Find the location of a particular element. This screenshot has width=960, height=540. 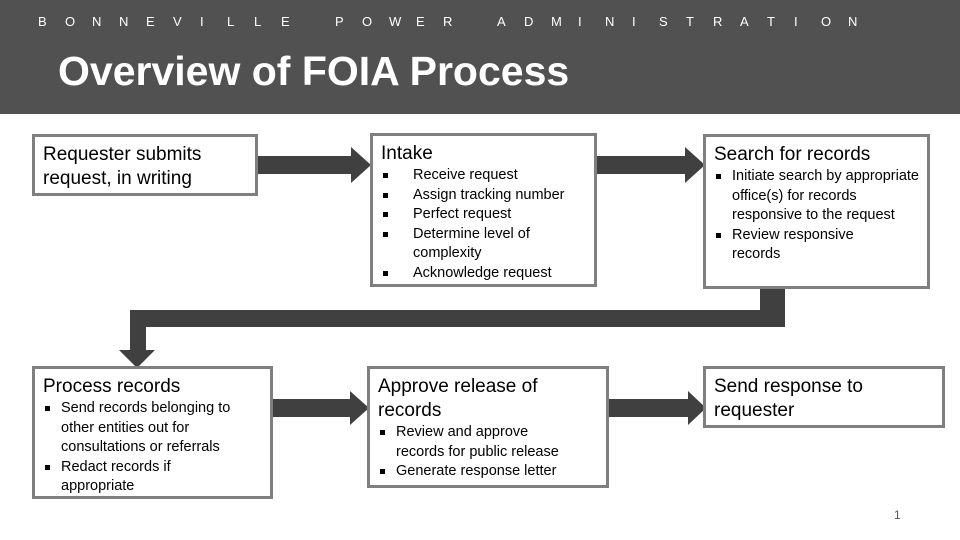

bullet-item: Review responsive records is located at coordinates (816, 245).